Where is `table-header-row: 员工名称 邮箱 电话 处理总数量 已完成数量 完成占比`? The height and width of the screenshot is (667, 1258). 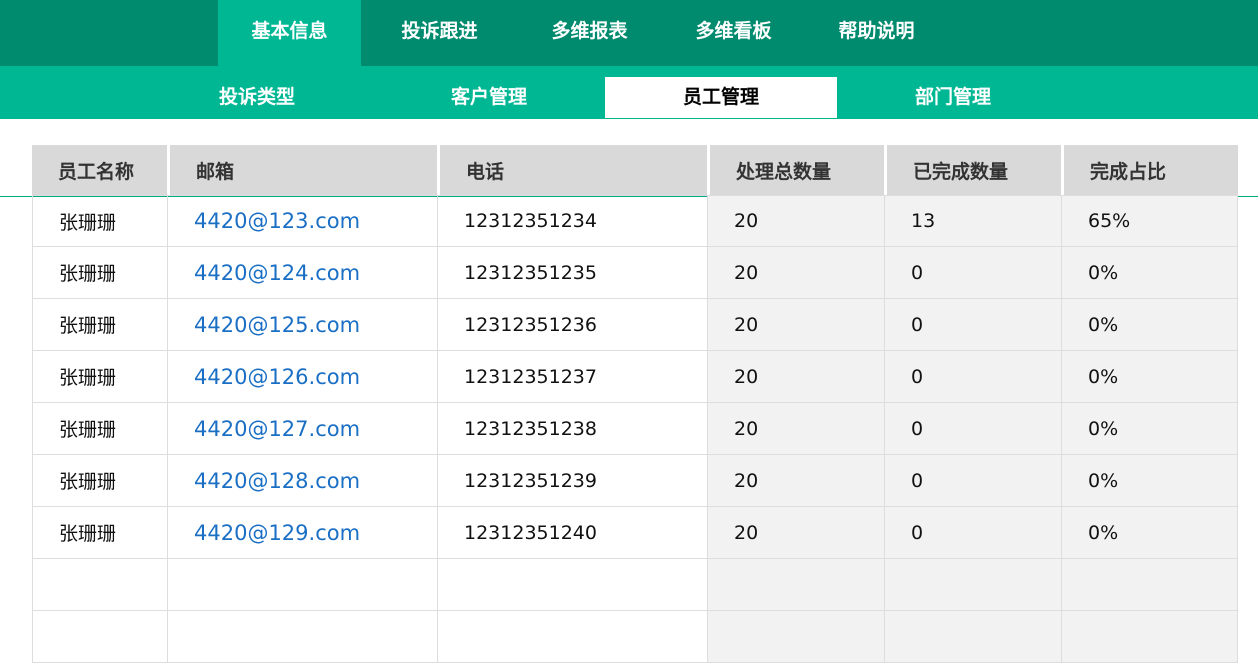
table-header-row: 员工名称 邮箱 电话 处理总数量 已完成数量 完成占比 is located at coordinates (635, 170).